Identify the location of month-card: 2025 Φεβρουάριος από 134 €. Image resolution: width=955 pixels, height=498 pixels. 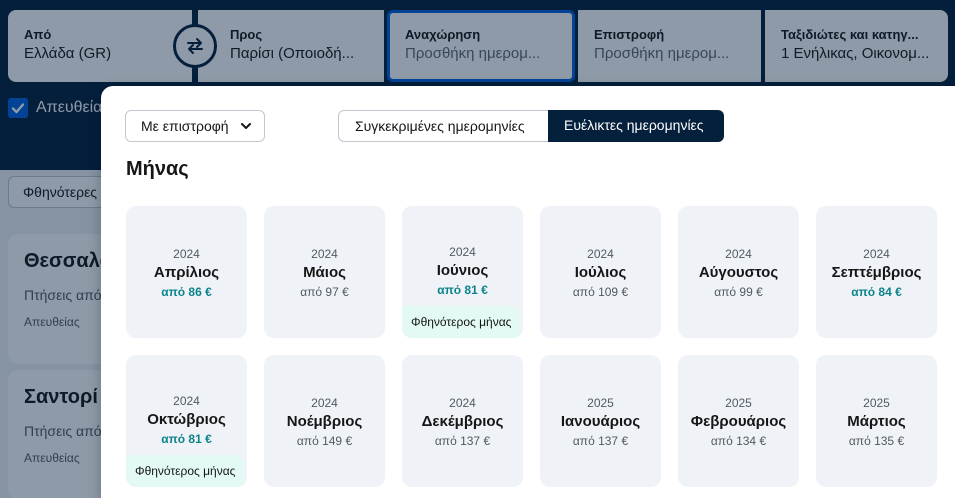
(738, 421).